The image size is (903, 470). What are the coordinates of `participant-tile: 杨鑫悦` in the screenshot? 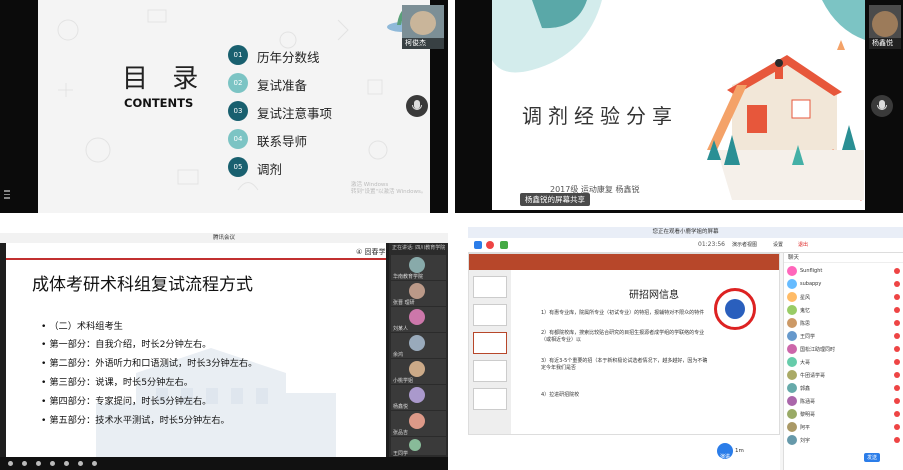 It's located at (418, 397).